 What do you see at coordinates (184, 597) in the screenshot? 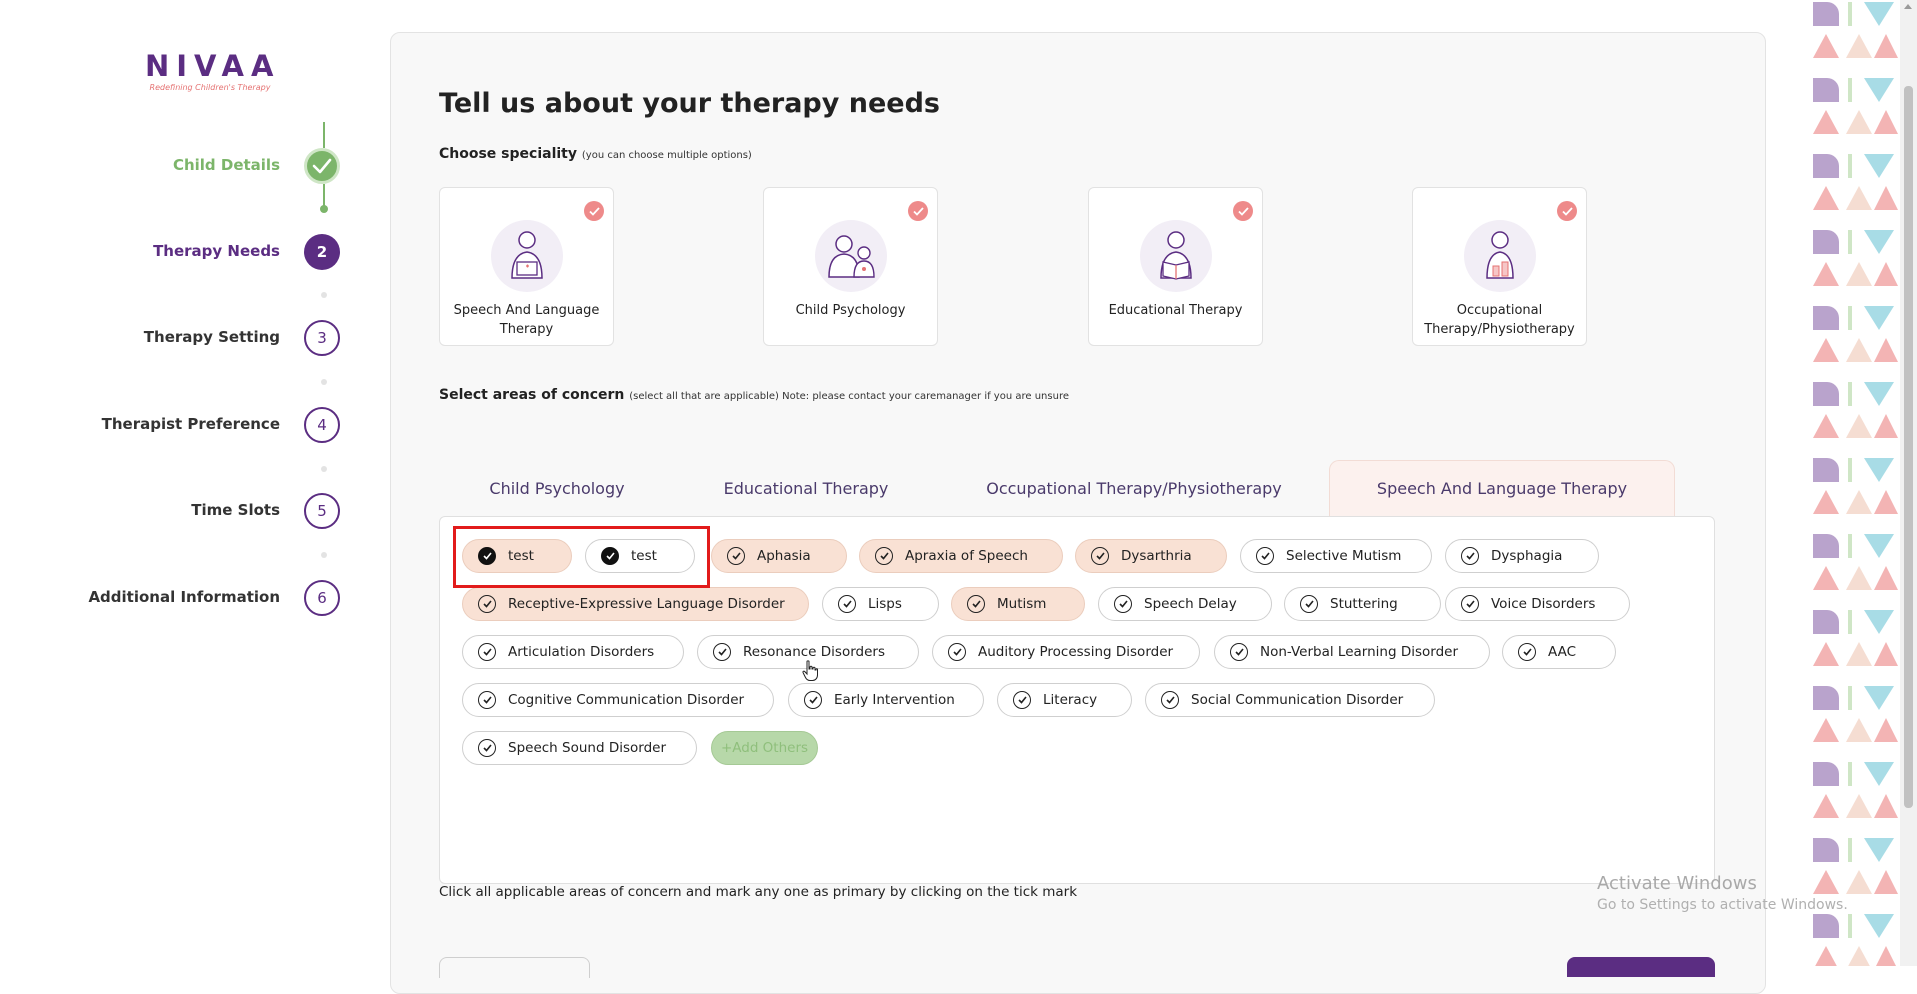
I see `step-label-additional-information: Additional Information` at bounding box center [184, 597].